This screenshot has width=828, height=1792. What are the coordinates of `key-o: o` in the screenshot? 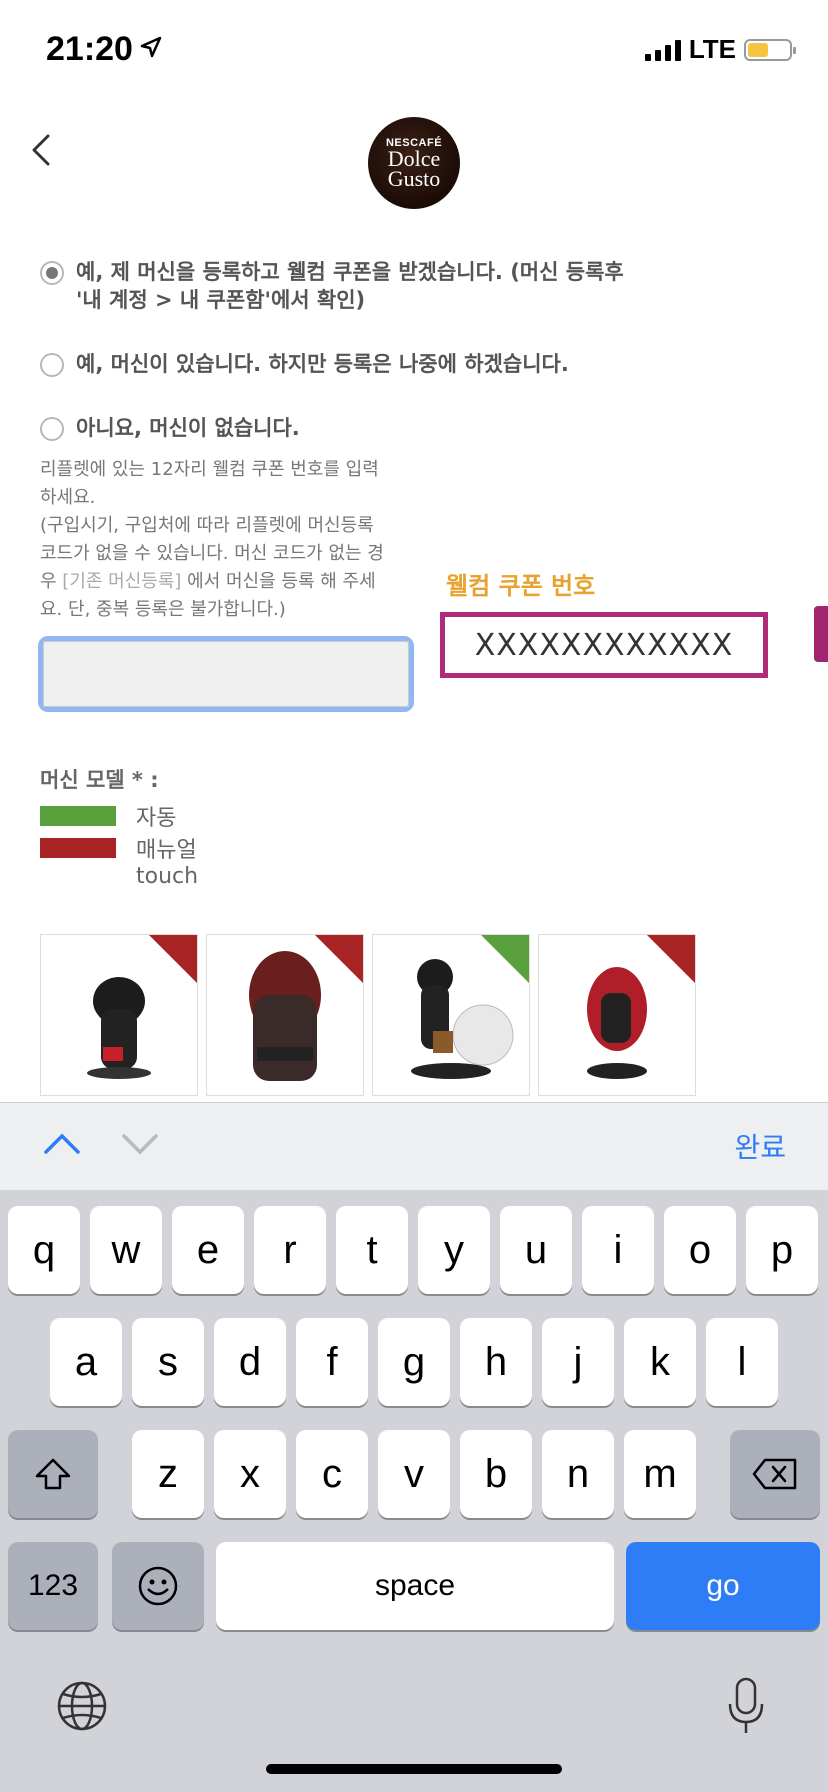 It's located at (700, 1250).